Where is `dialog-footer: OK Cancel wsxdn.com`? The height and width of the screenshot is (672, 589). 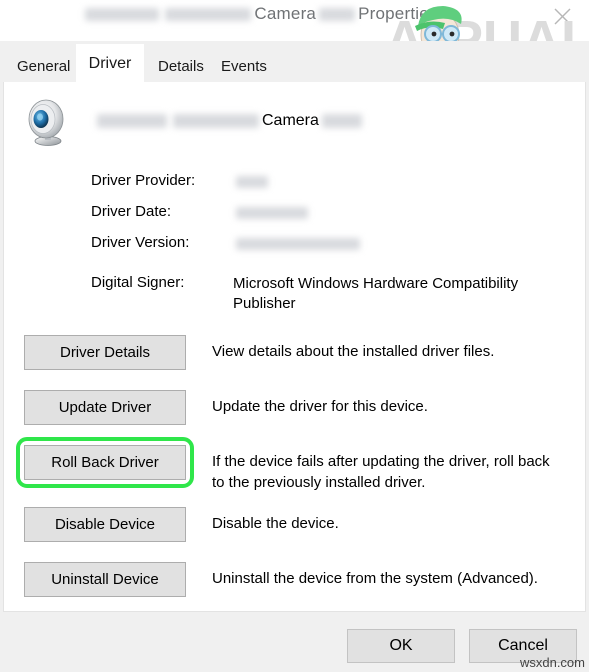 dialog-footer: OK Cancel wsxdn.com is located at coordinates (294, 642).